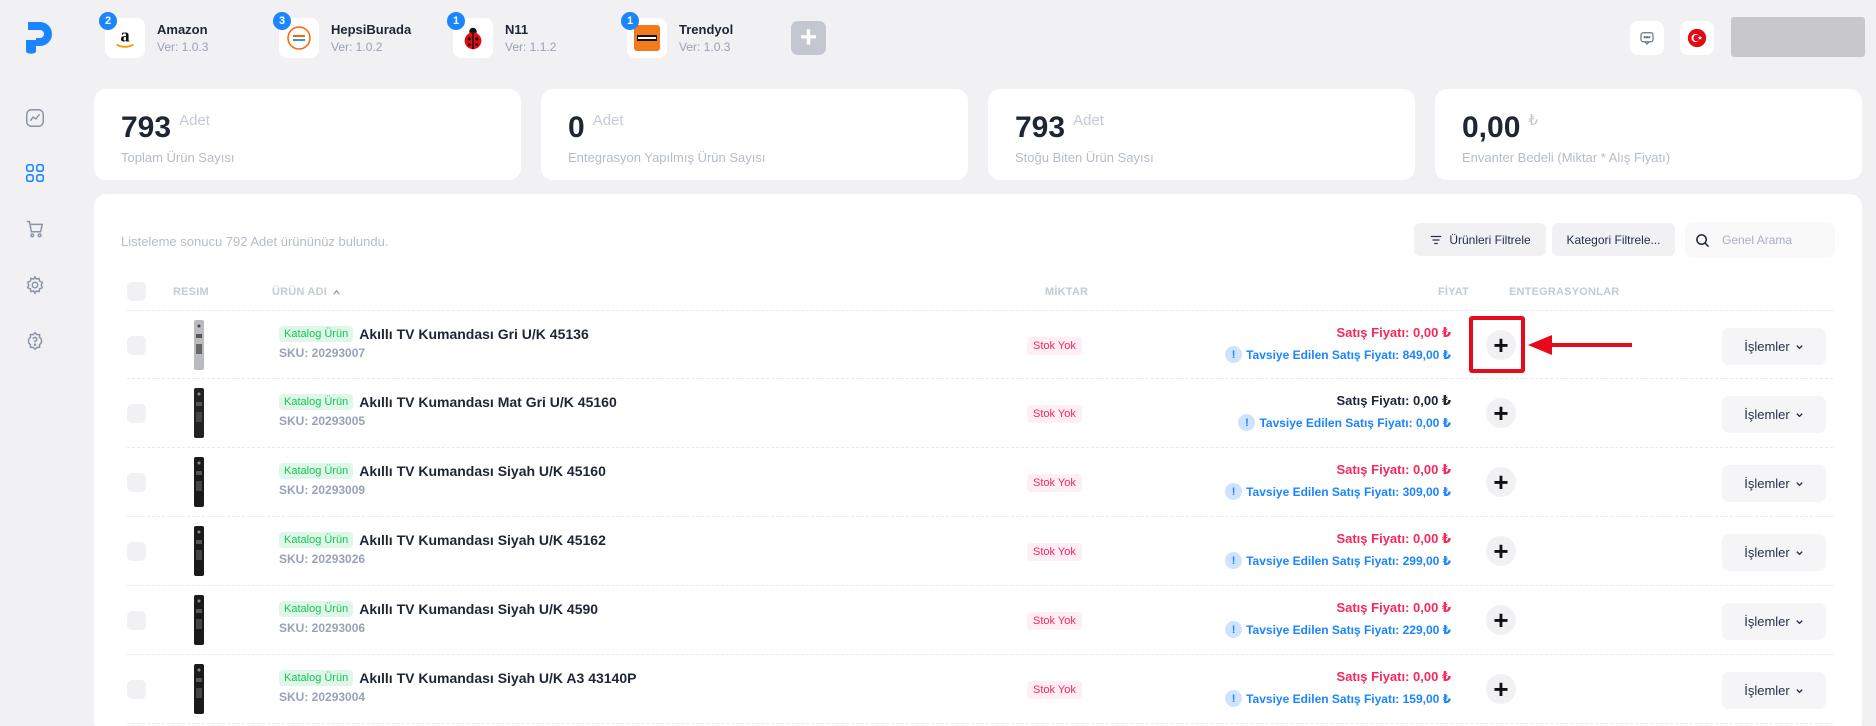 Image resolution: width=1876 pixels, height=726 pixels. Describe the element at coordinates (1393, 332) in the screenshot. I see `sale-price: Satış Fiyatı: 0,00 ₺` at that location.